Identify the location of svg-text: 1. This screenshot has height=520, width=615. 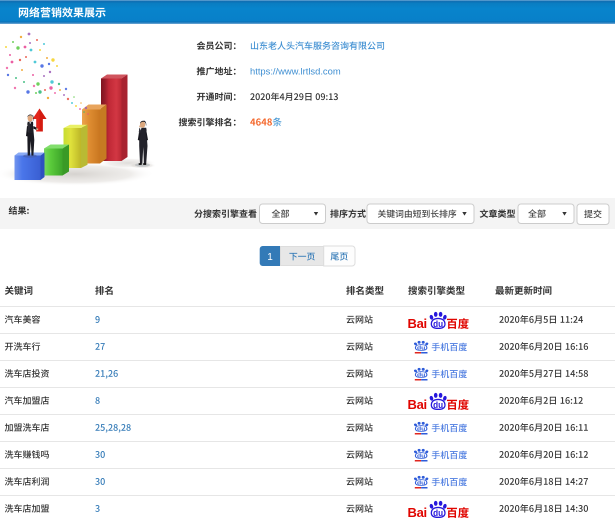
(270, 257).